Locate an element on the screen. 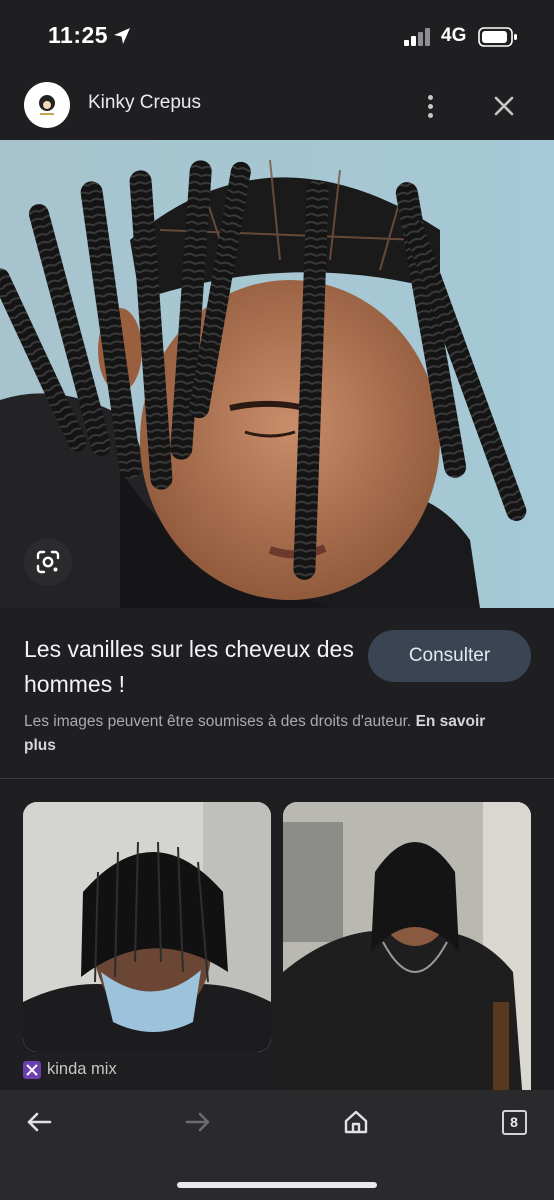  battery-icon is located at coordinates (497, 37).